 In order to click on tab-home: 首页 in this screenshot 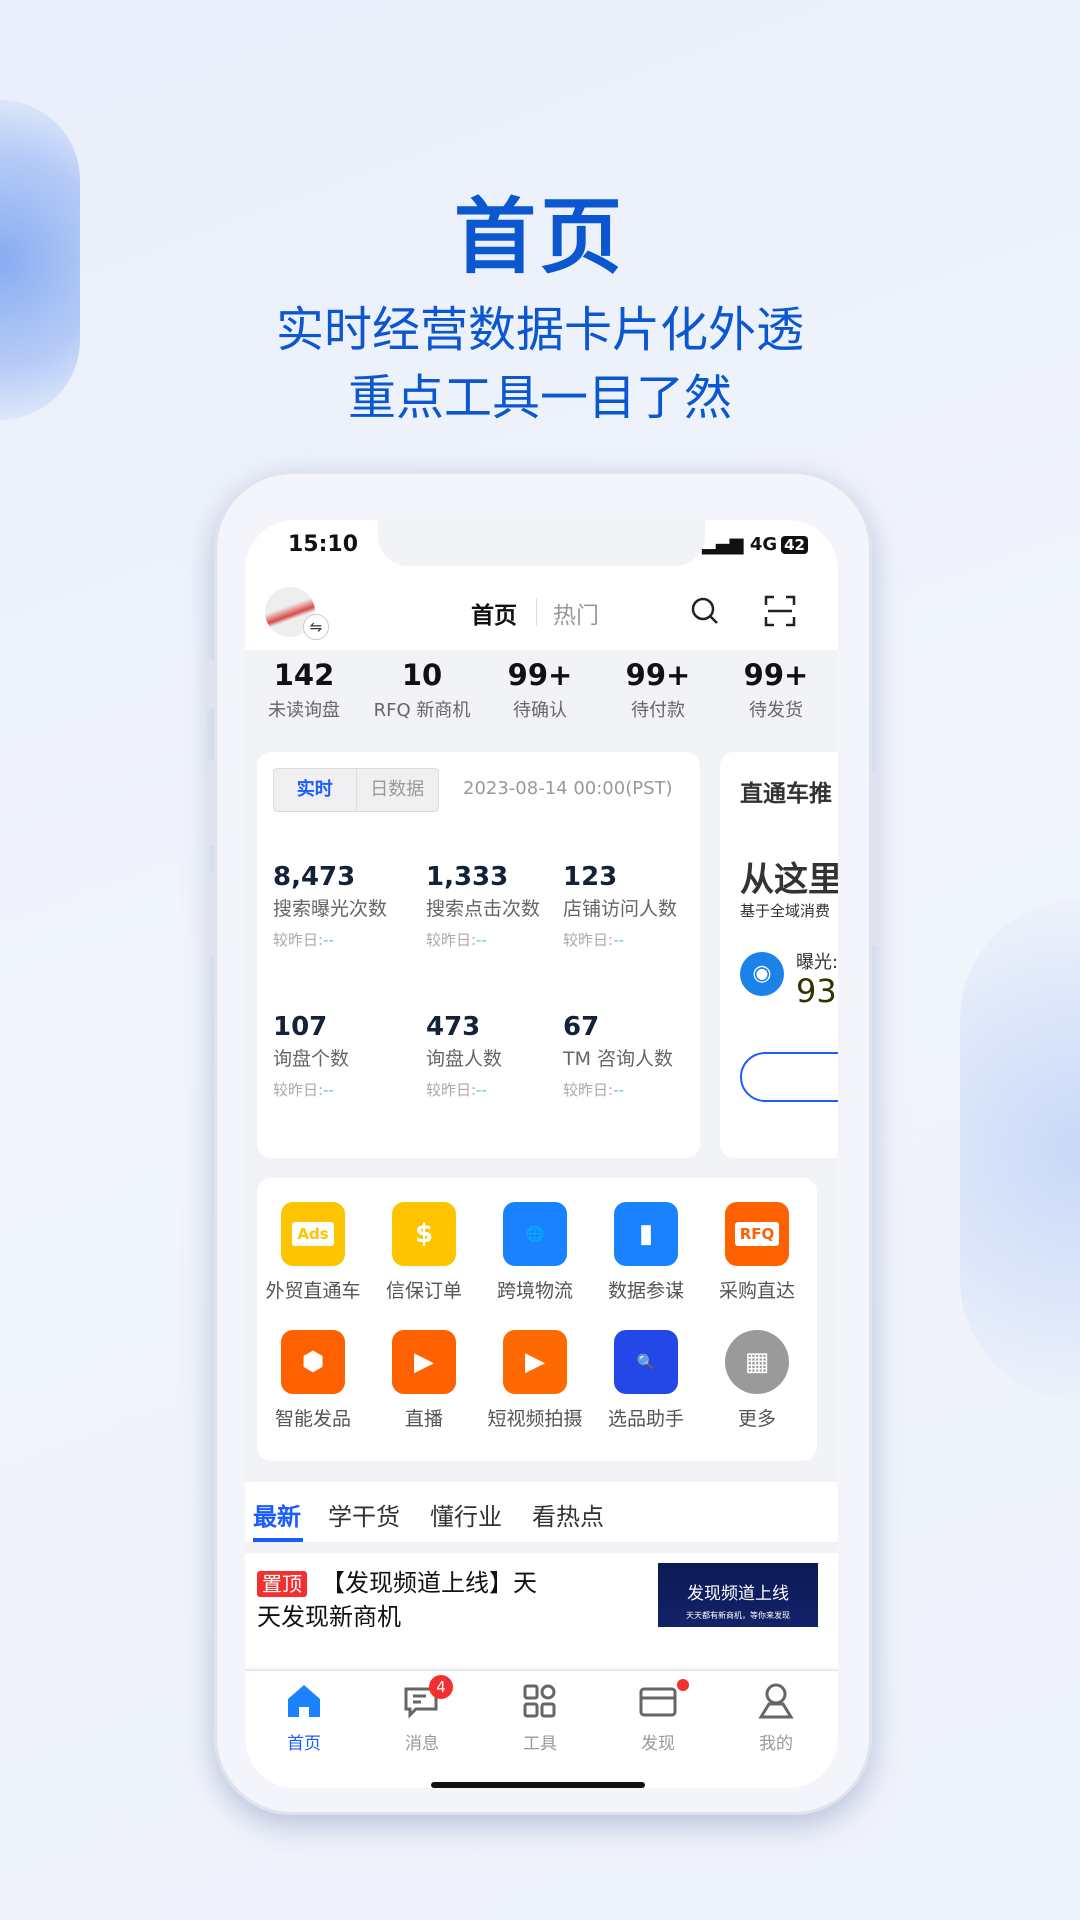, I will do `click(494, 613)`.